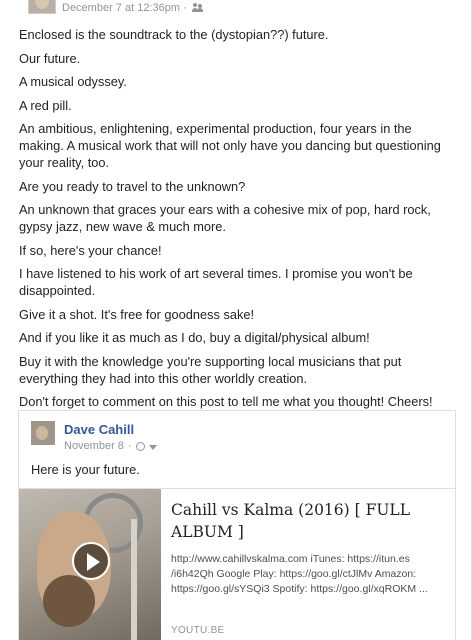 This screenshot has height=640, width=472. I want to click on post-paragraph: Are you ready to travel to the unknown?, so click(132, 186).